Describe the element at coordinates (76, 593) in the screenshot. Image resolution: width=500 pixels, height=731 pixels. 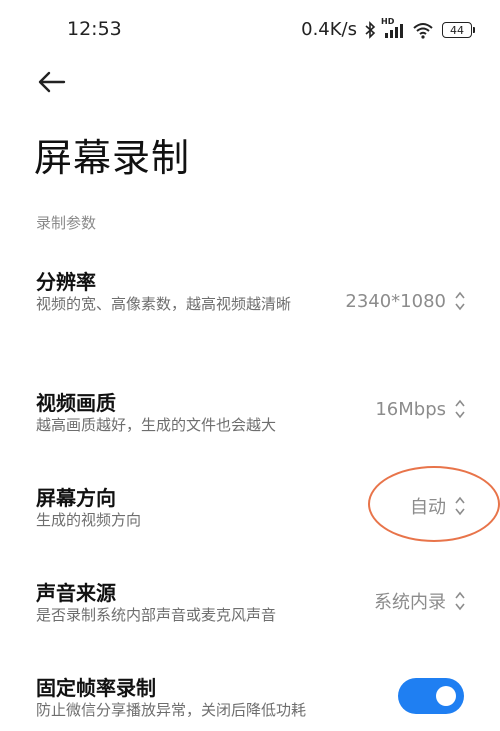
I see `setting-title: 声音来源` at that location.